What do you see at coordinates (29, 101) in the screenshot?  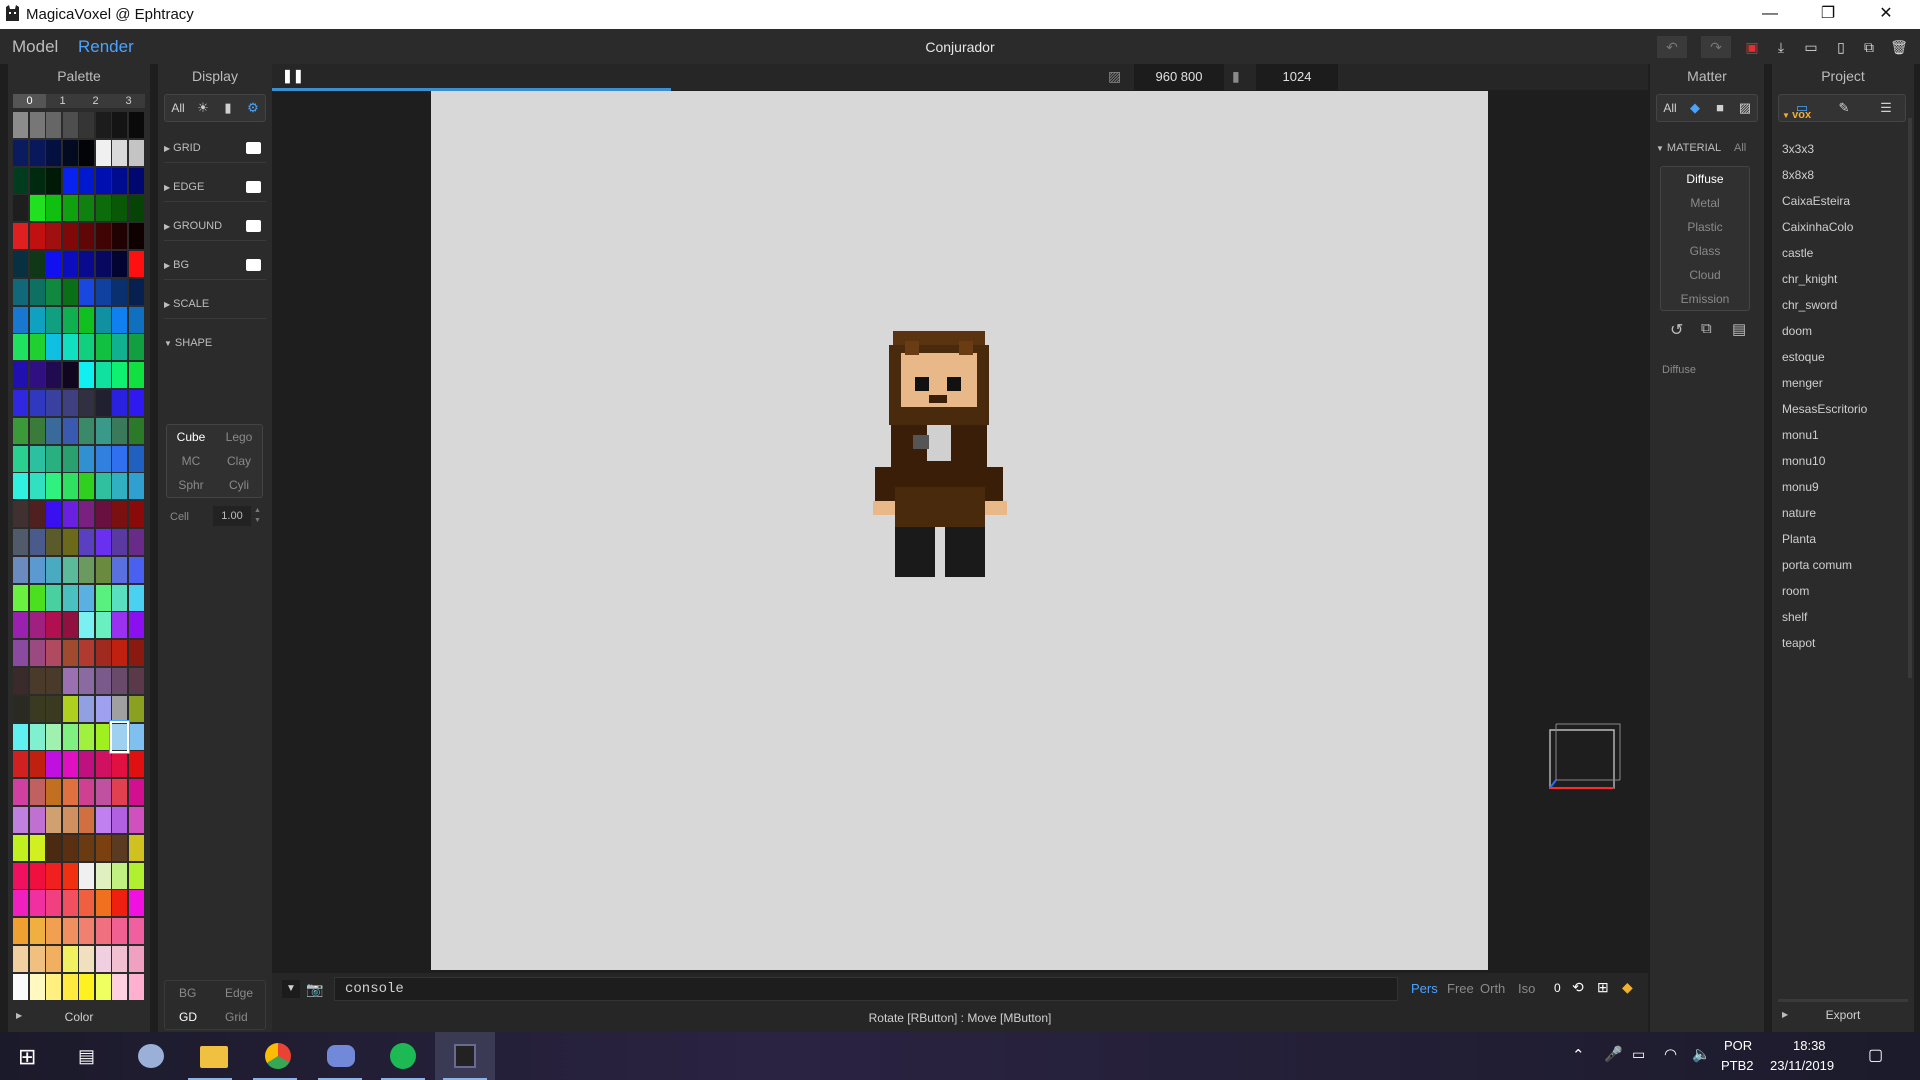 I see `palette-tab-0: 0` at bounding box center [29, 101].